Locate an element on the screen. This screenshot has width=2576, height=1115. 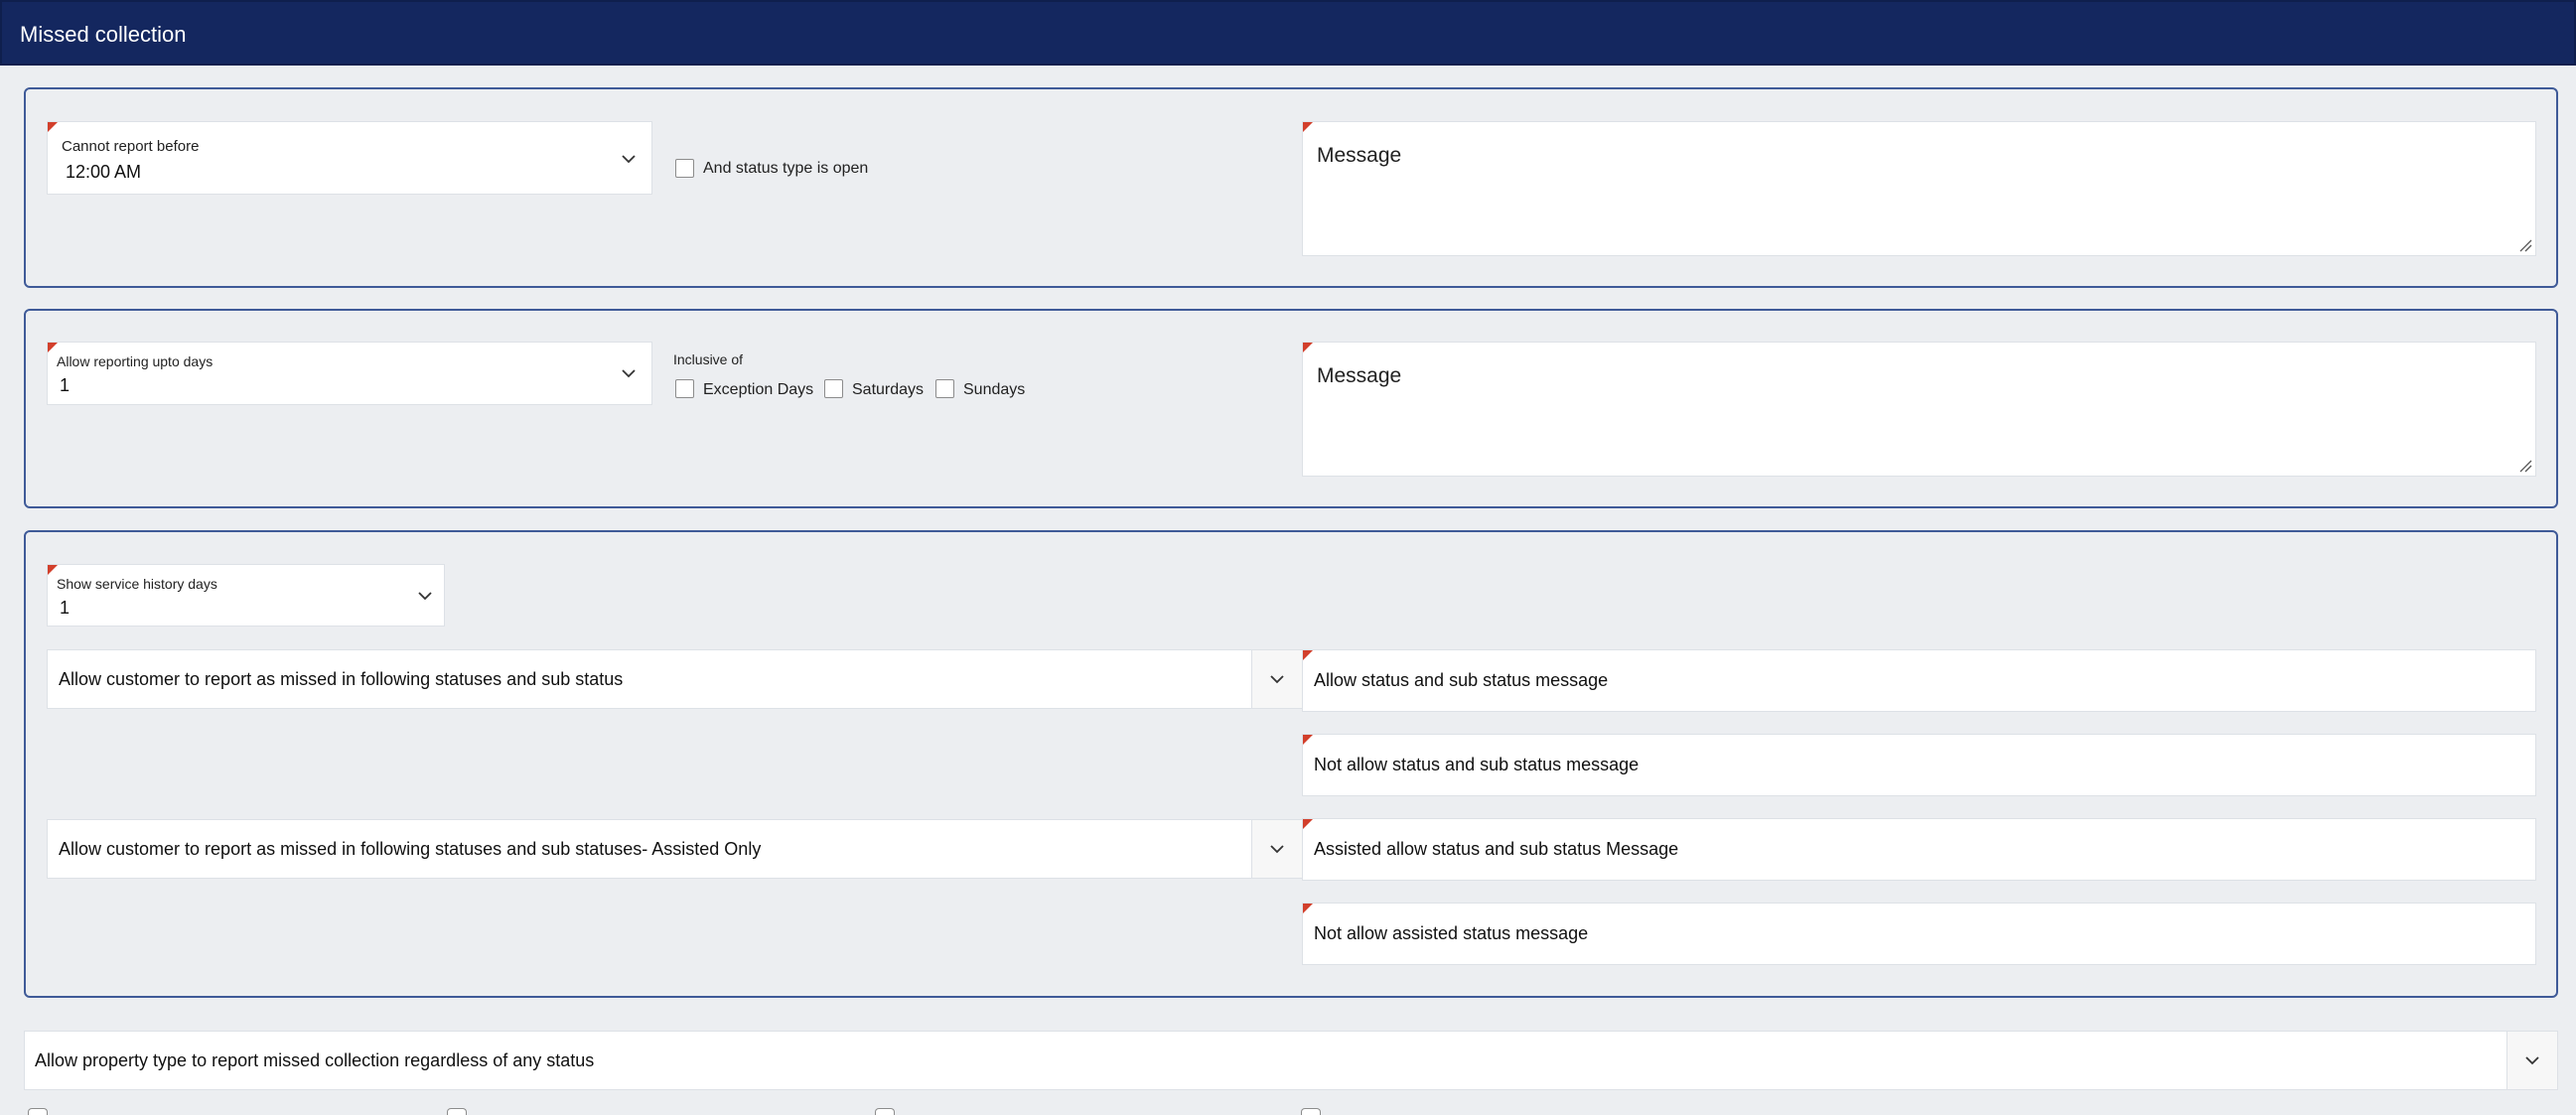
exception-days-label: Exception Days is located at coordinates (759, 389).